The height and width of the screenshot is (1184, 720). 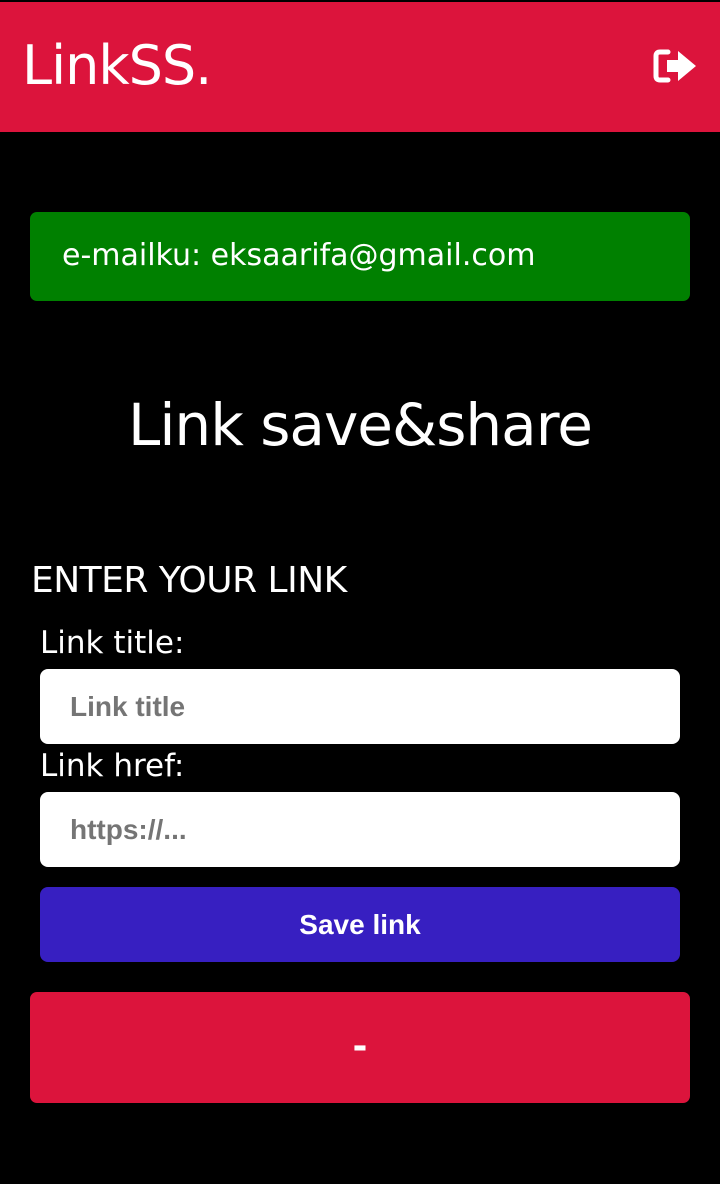 I want to click on logout-button, so click(x=675, y=66).